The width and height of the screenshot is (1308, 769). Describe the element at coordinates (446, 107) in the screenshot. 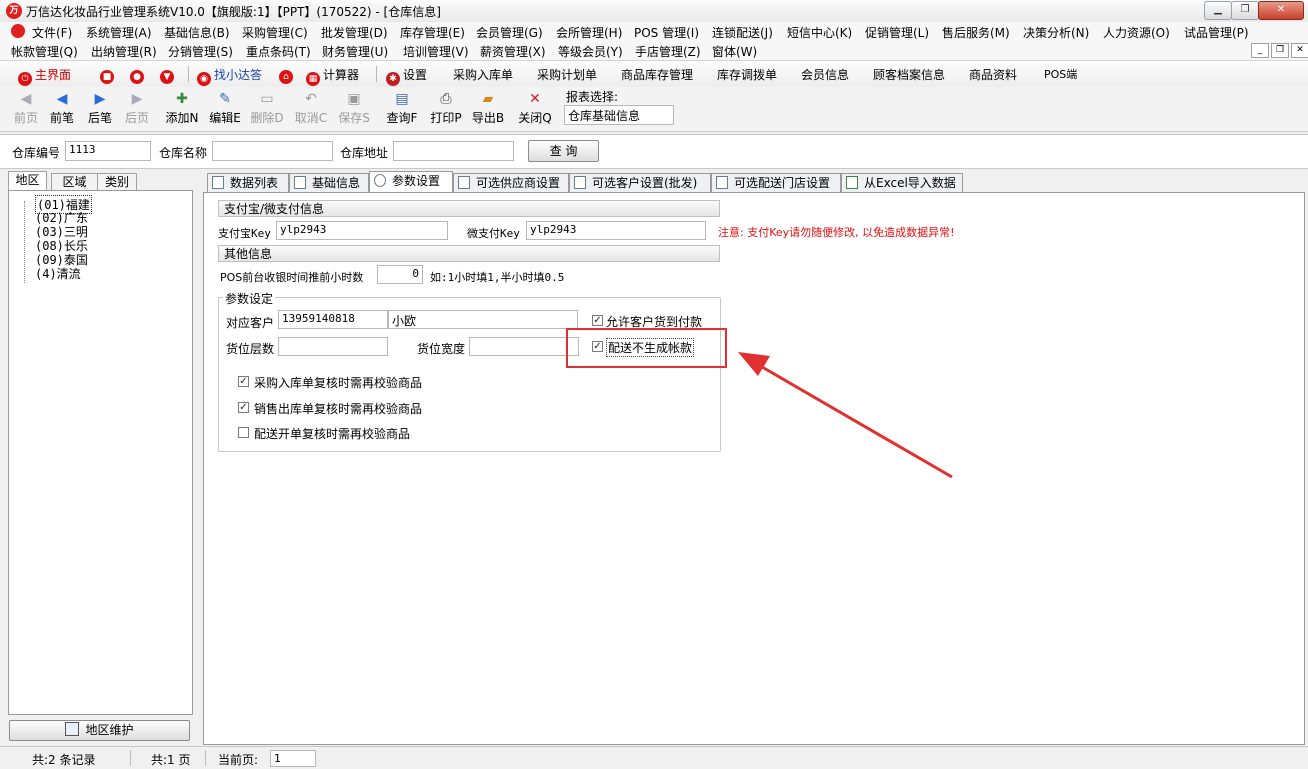

I see `print-button: ⎙ 打印P` at that location.